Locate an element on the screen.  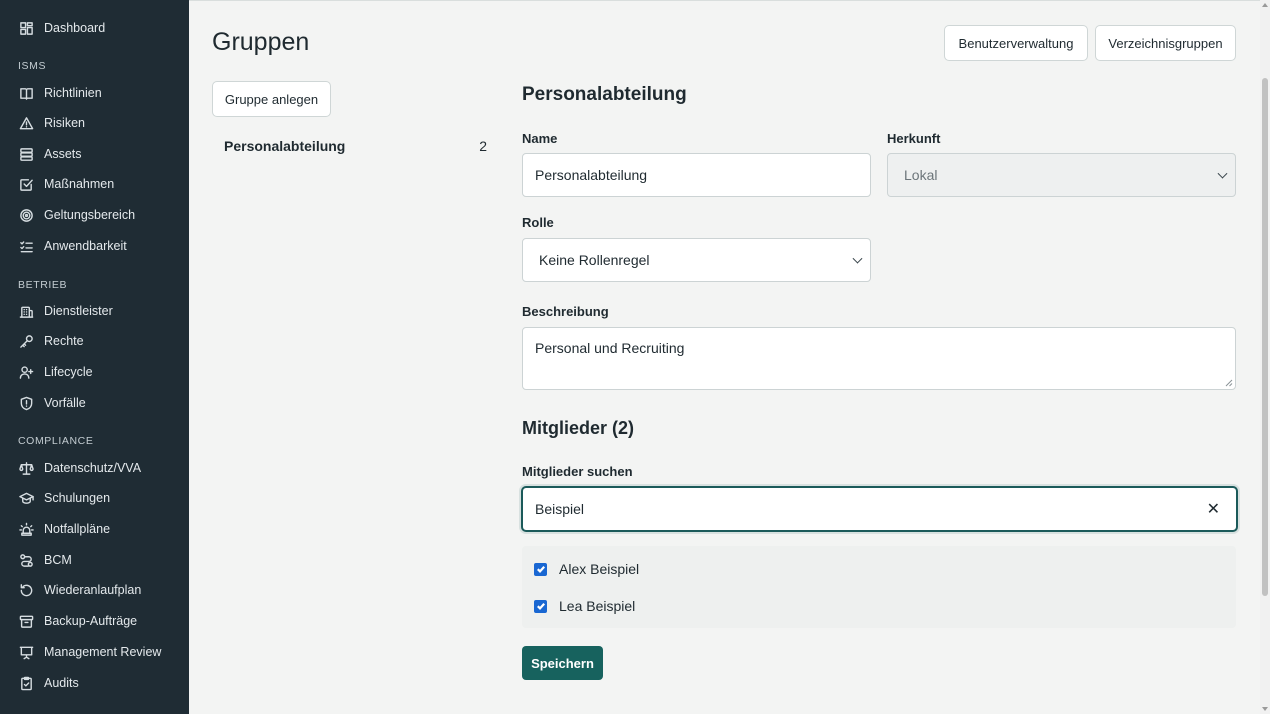
nav-rechte: Rechte is located at coordinates (94, 341).